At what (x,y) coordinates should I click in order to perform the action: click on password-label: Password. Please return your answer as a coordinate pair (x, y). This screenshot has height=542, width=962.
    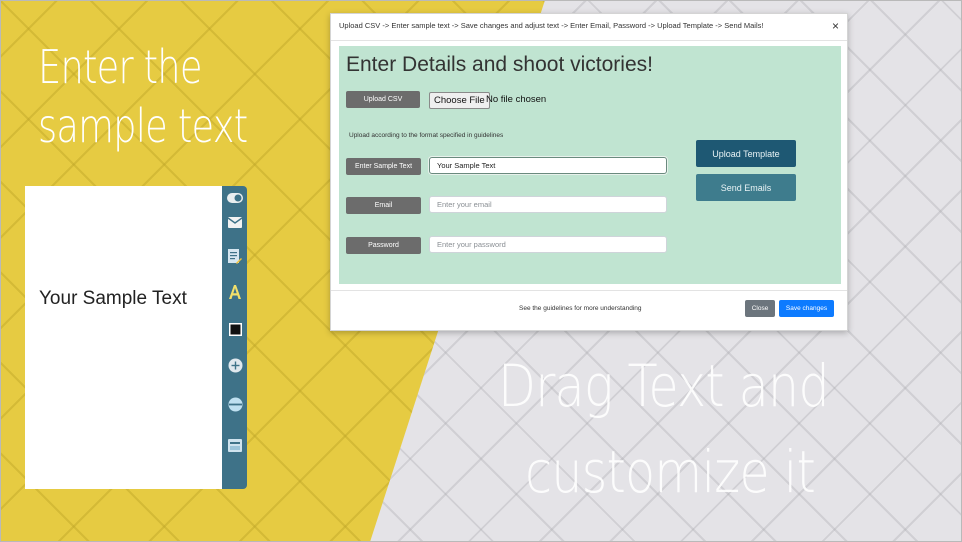
    Looking at the image, I should click on (383, 245).